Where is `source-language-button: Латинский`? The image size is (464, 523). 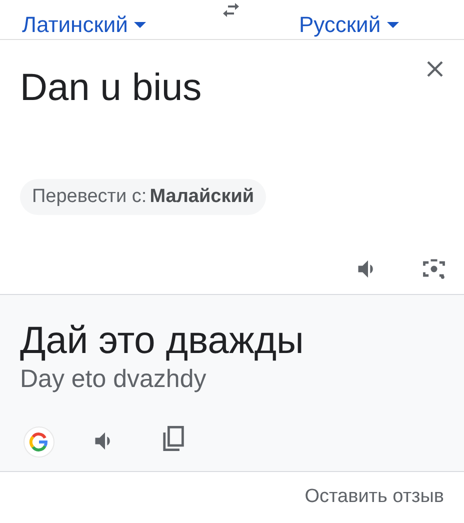
source-language-button: Латинский is located at coordinates (84, 24).